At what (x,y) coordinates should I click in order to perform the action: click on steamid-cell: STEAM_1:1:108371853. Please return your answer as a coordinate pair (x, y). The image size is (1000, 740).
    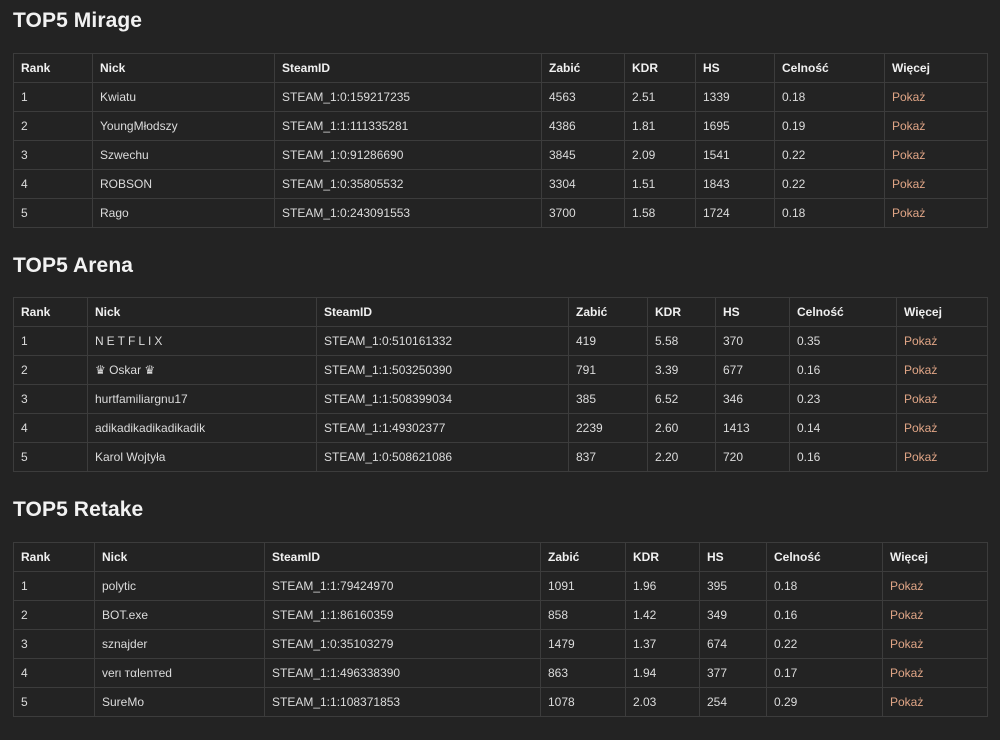
    Looking at the image, I should click on (402, 702).